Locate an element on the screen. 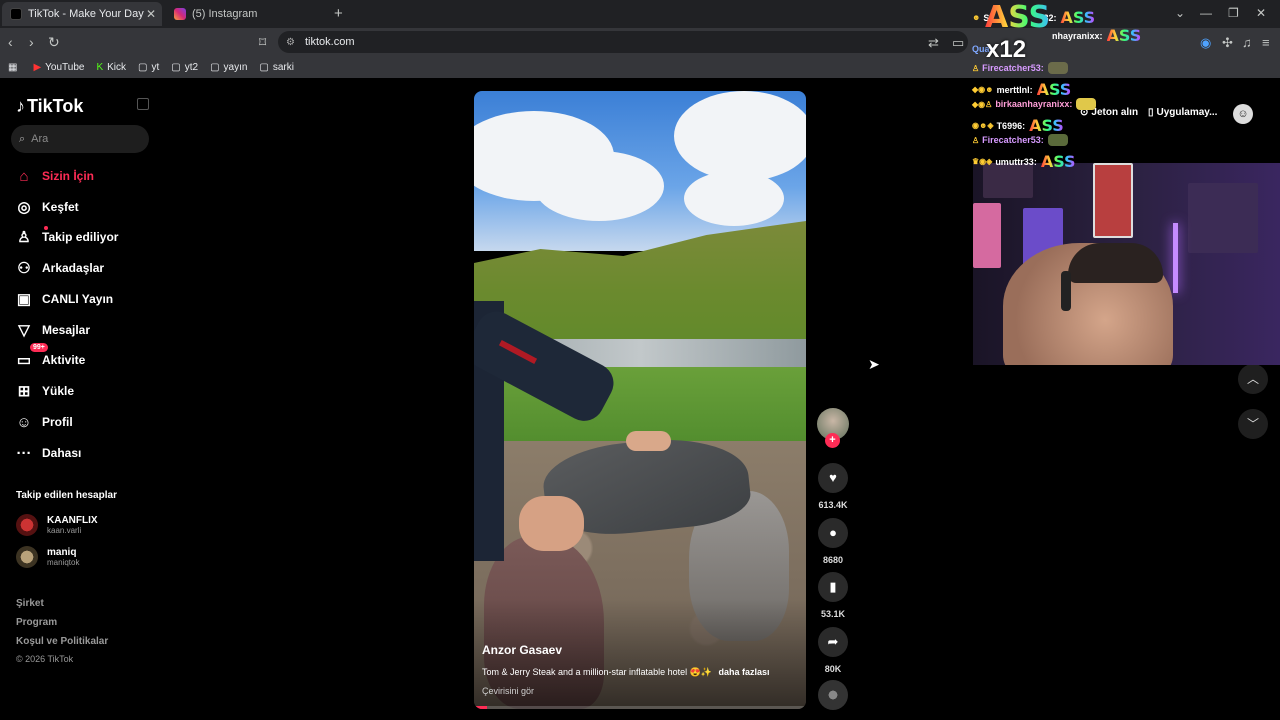 The width and height of the screenshot is (1280, 720). share-count: 80K is located at coordinates (833, 669).